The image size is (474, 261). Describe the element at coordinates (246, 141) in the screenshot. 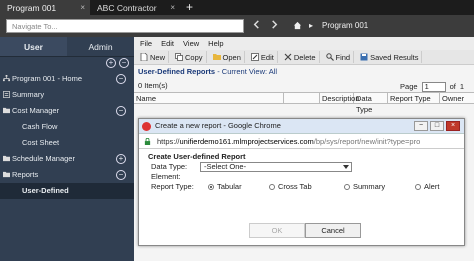

I see `url-host: unifierdemo161.mlmprojectservices.com` at that location.